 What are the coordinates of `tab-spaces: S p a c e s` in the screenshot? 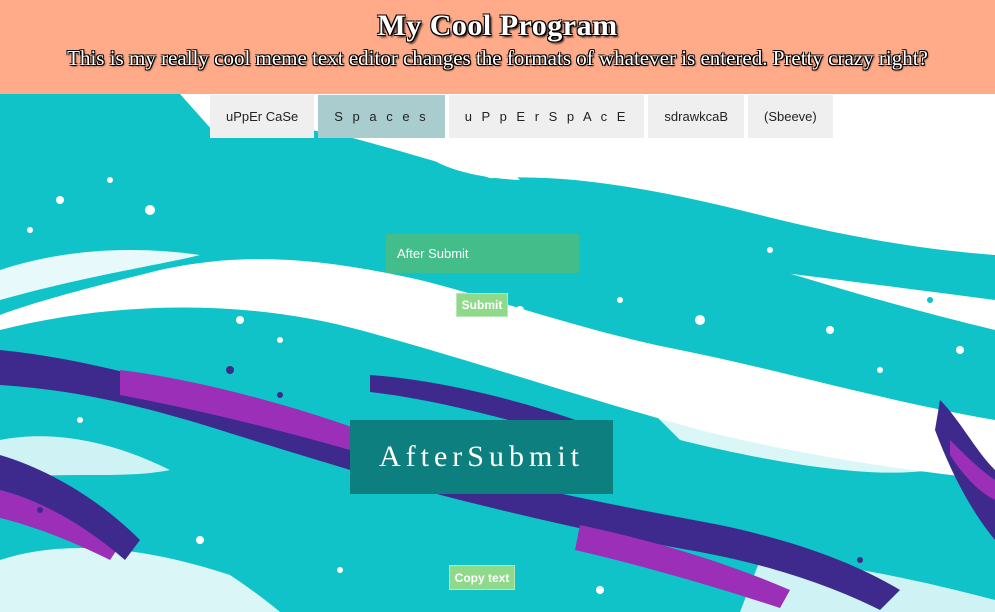 It's located at (381, 116).